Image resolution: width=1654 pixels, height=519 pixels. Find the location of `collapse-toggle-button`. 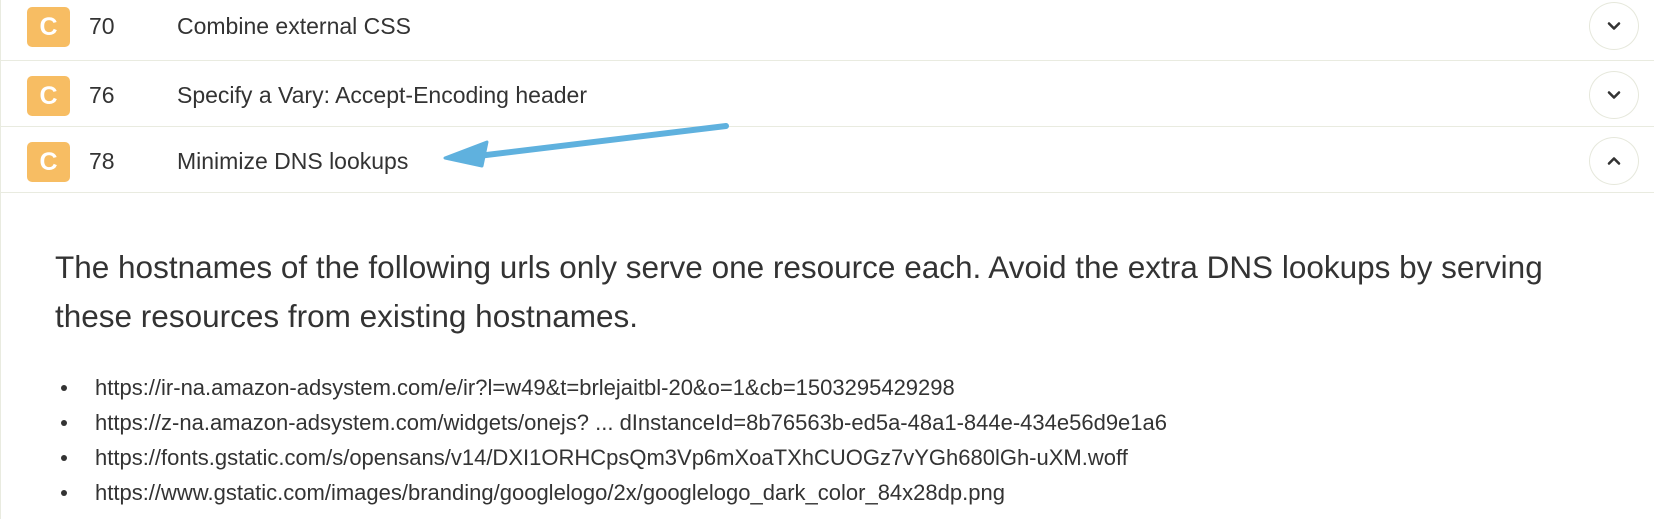

collapse-toggle-button is located at coordinates (1614, 161).